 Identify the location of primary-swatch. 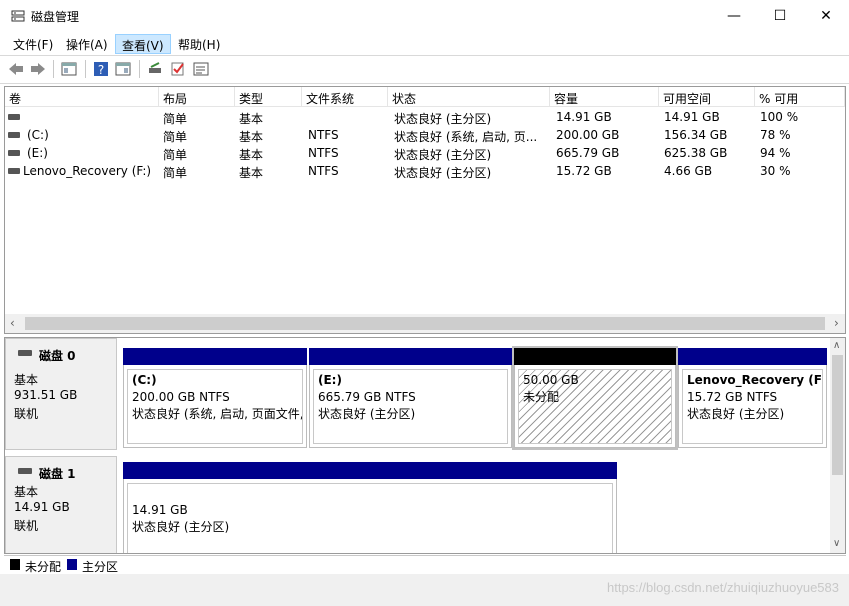
(72, 564).